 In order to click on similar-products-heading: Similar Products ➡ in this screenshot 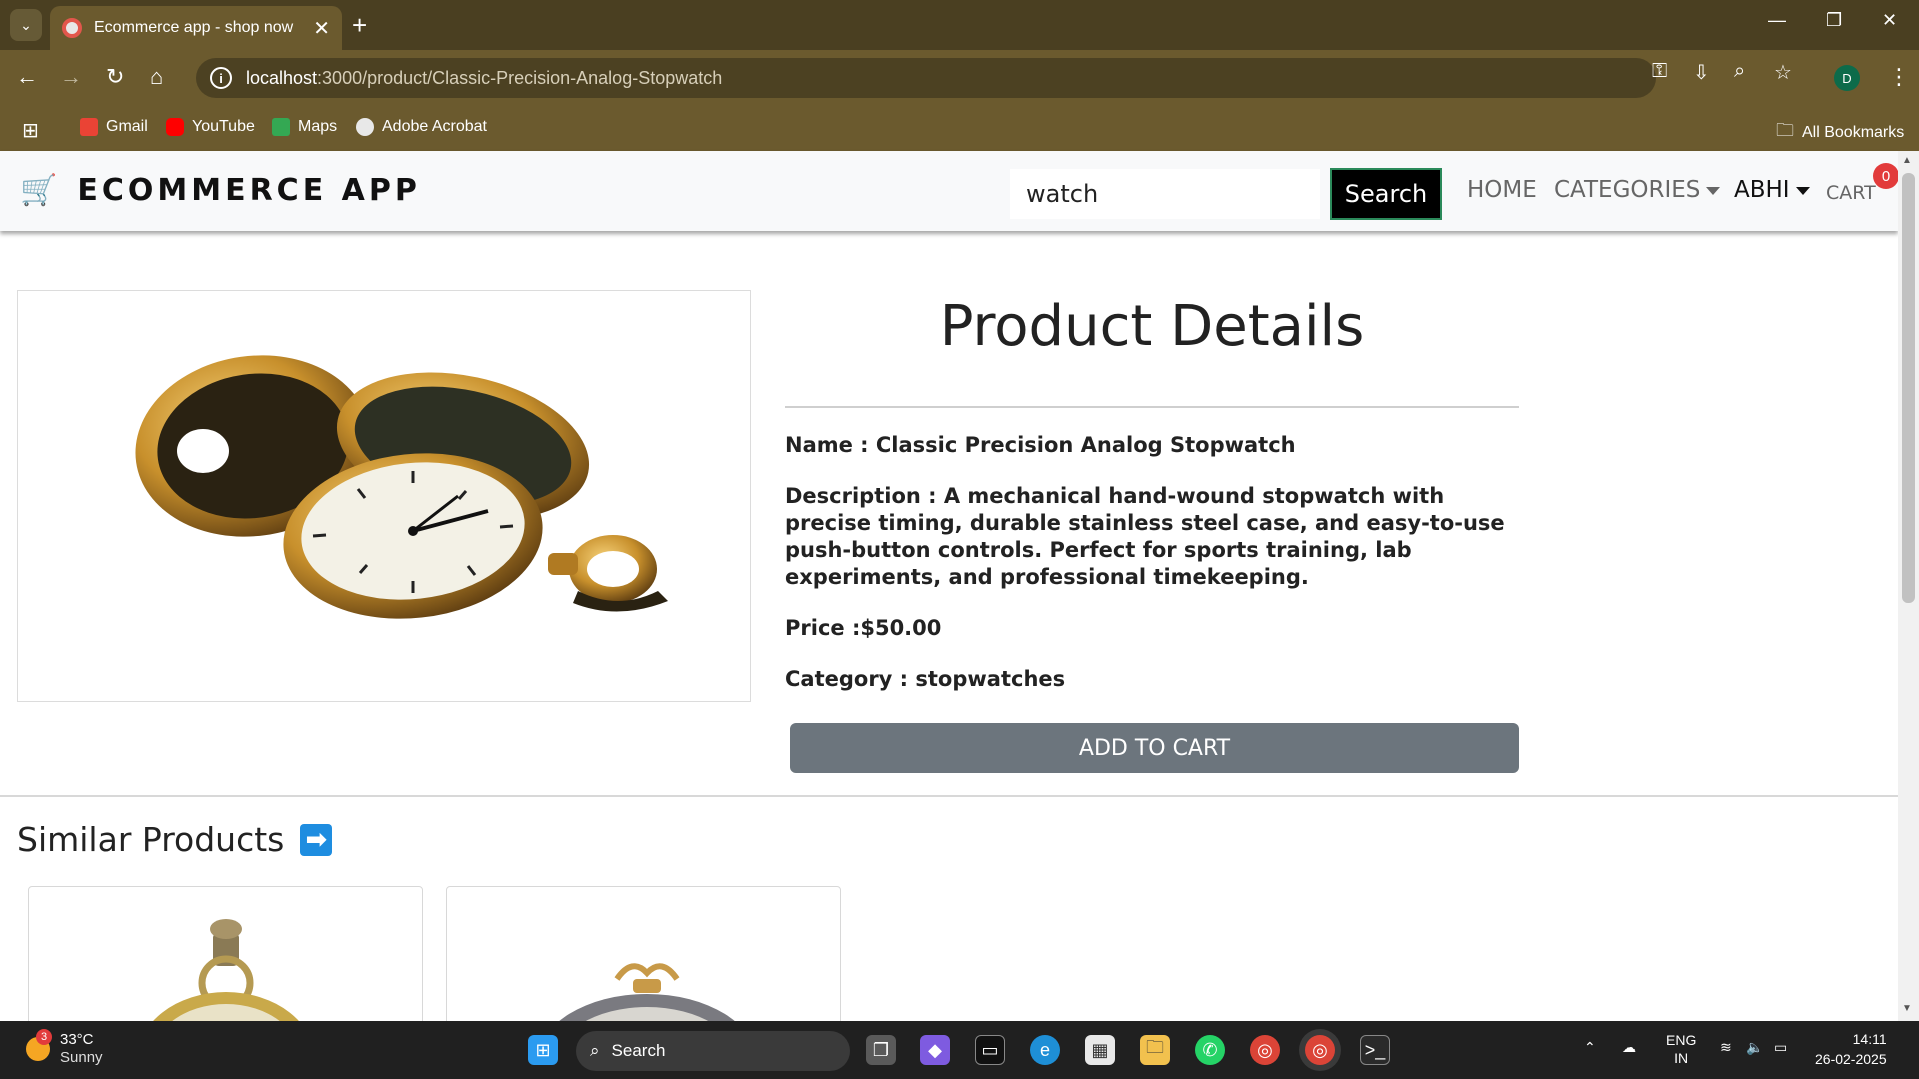, I will do `click(175, 839)`.